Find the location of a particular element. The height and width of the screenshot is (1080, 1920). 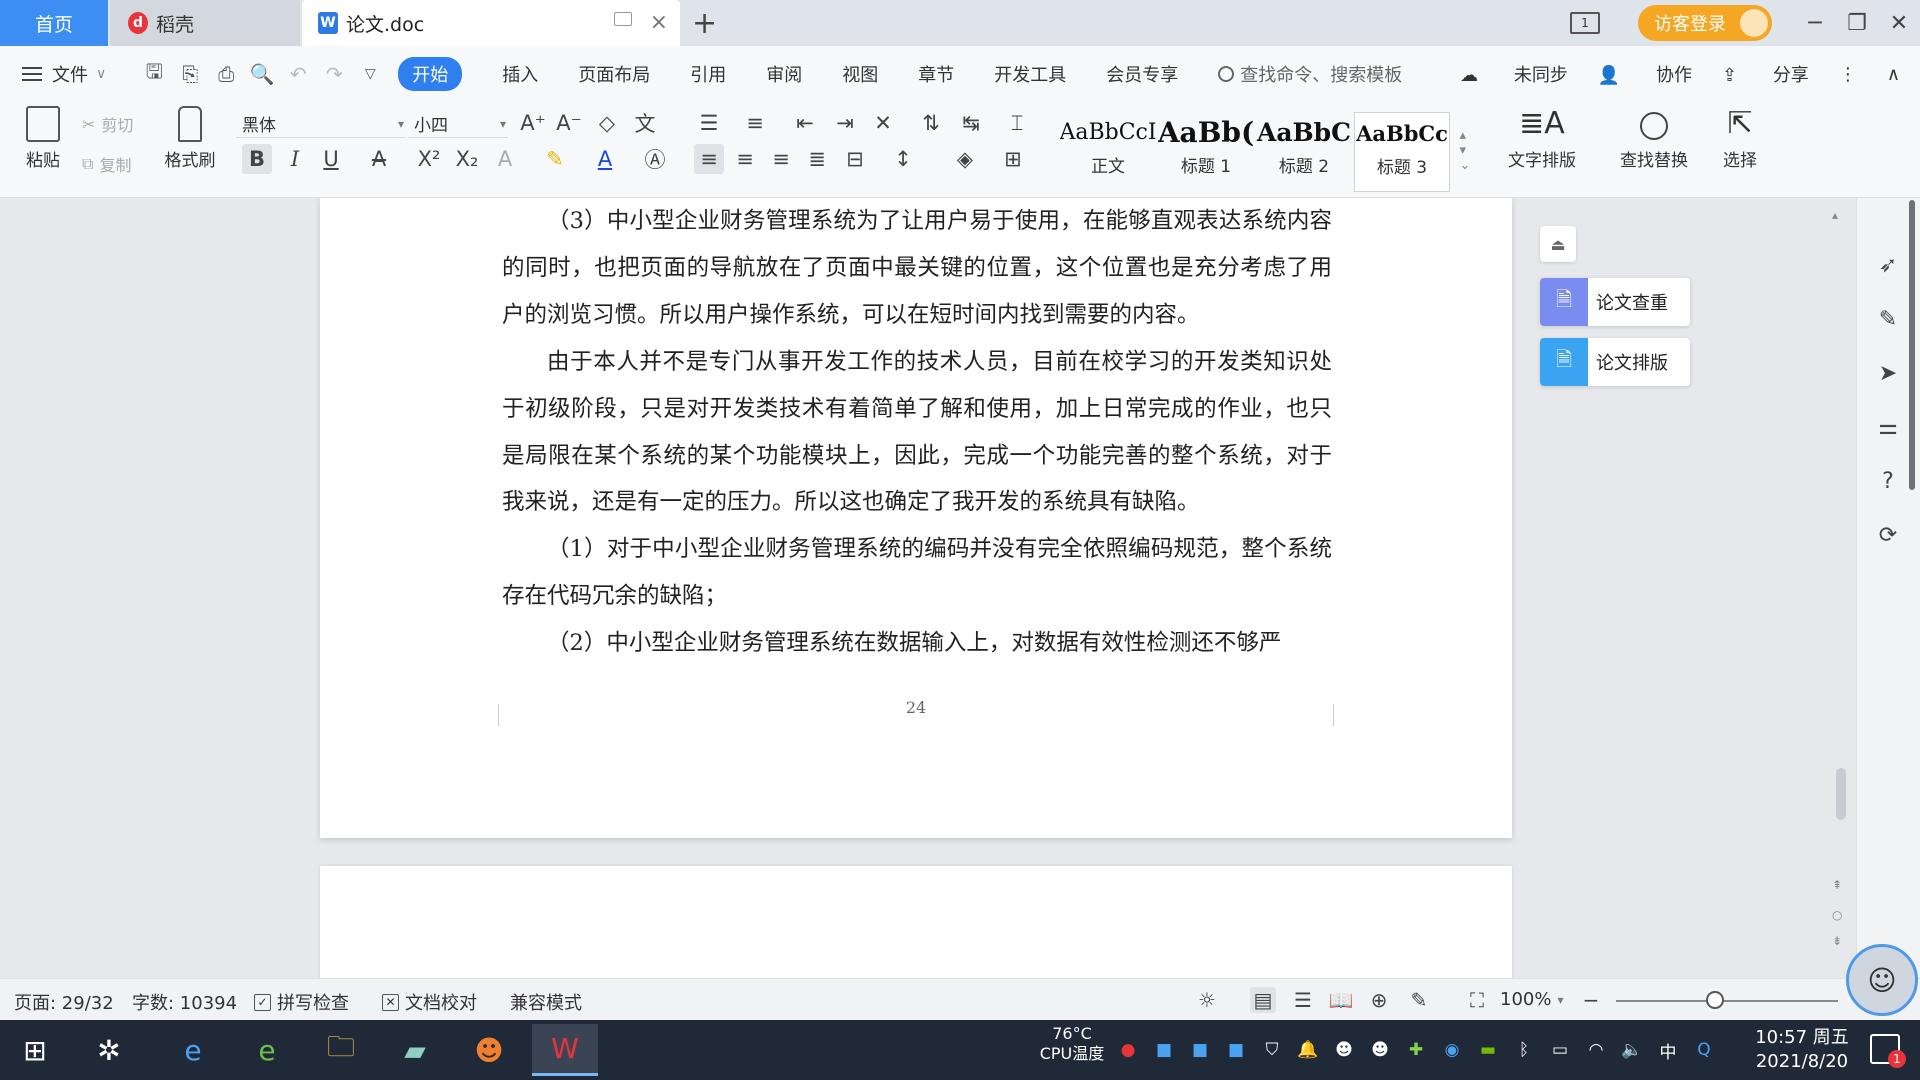

paragraph: （2）中小型企业财务管理系统在数据输入上，对数据有效性检测还不够严 is located at coordinates (917, 643).